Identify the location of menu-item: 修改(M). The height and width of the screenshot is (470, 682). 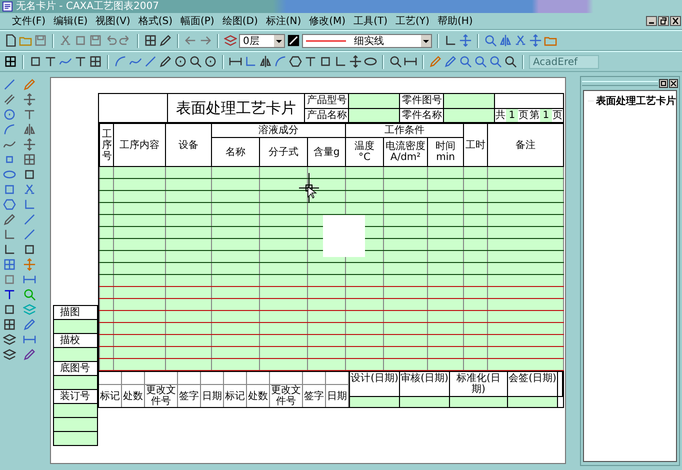
(327, 21).